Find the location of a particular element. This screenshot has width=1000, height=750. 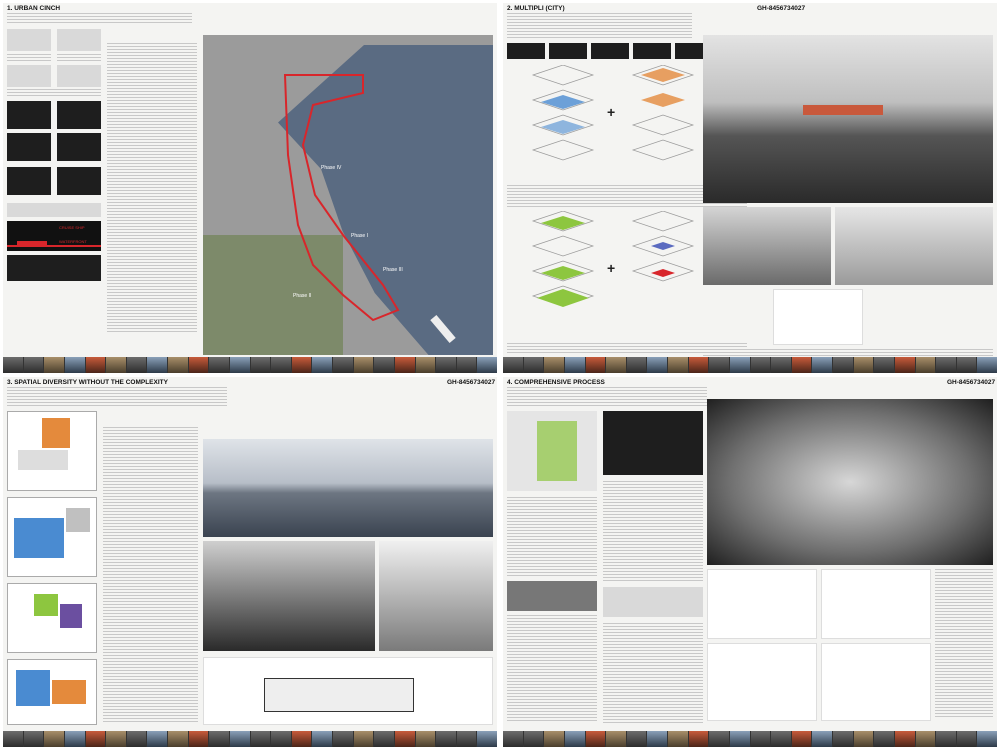

interior-render-left is located at coordinates (767, 246).